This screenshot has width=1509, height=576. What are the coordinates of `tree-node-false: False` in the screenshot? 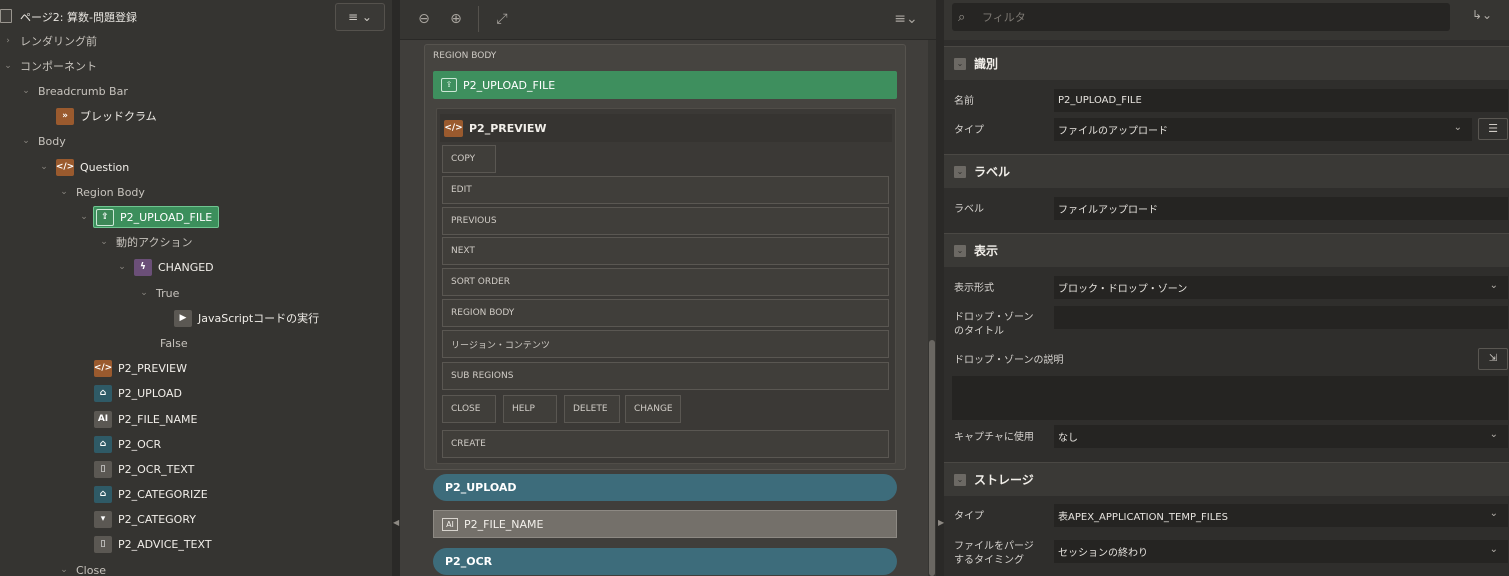 It's located at (174, 343).